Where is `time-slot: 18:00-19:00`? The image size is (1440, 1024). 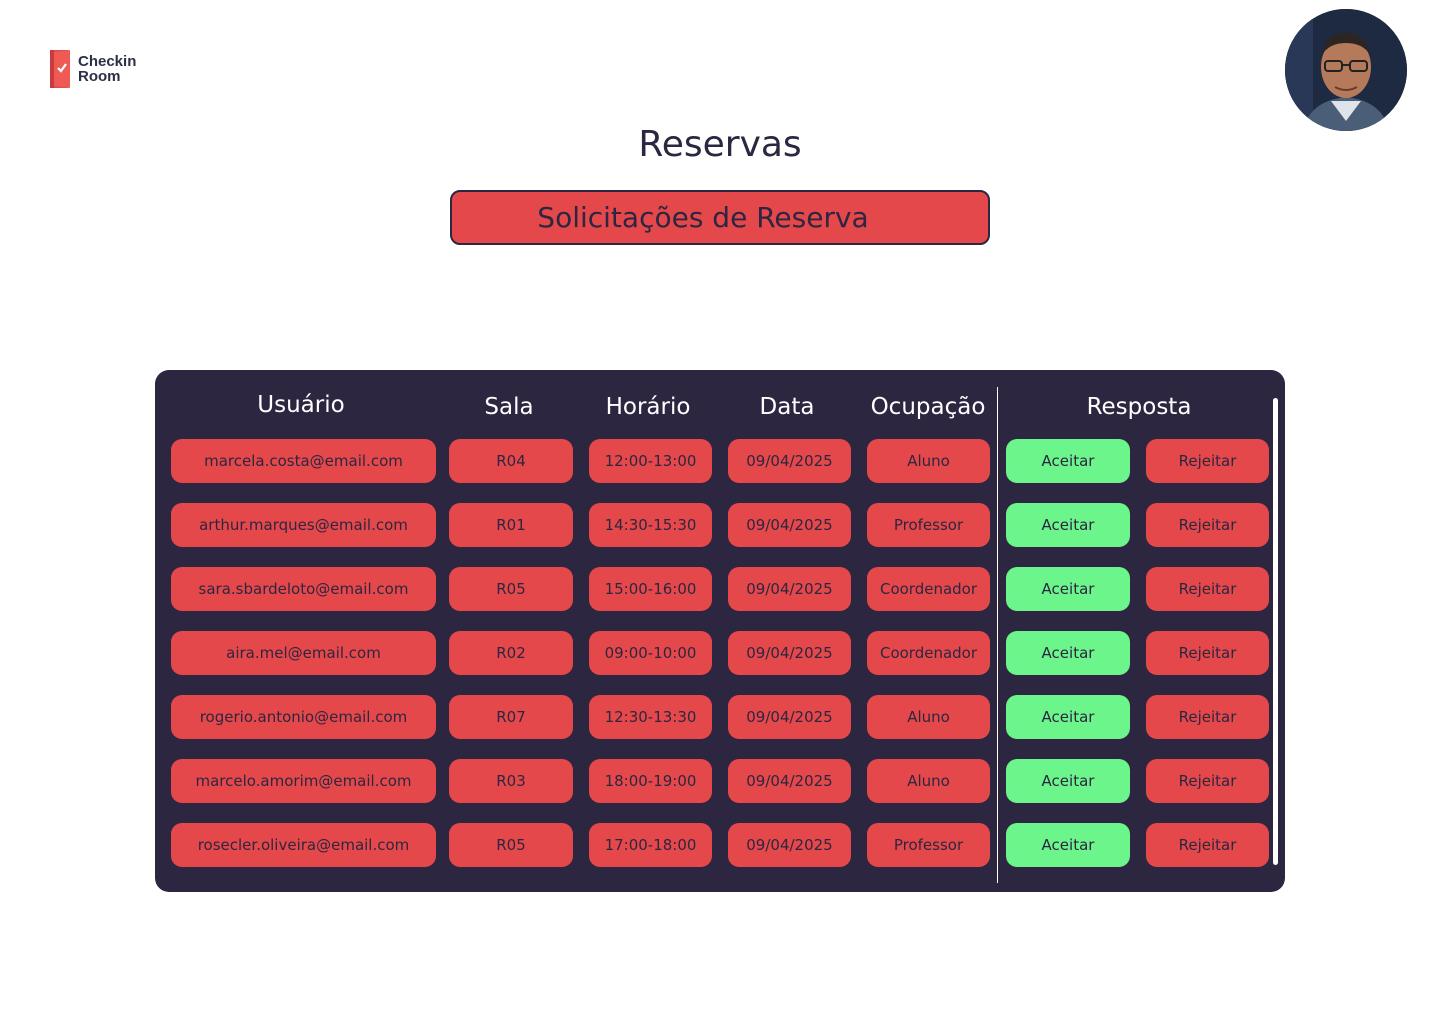
time-slot: 18:00-19:00 is located at coordinates (650, 781).